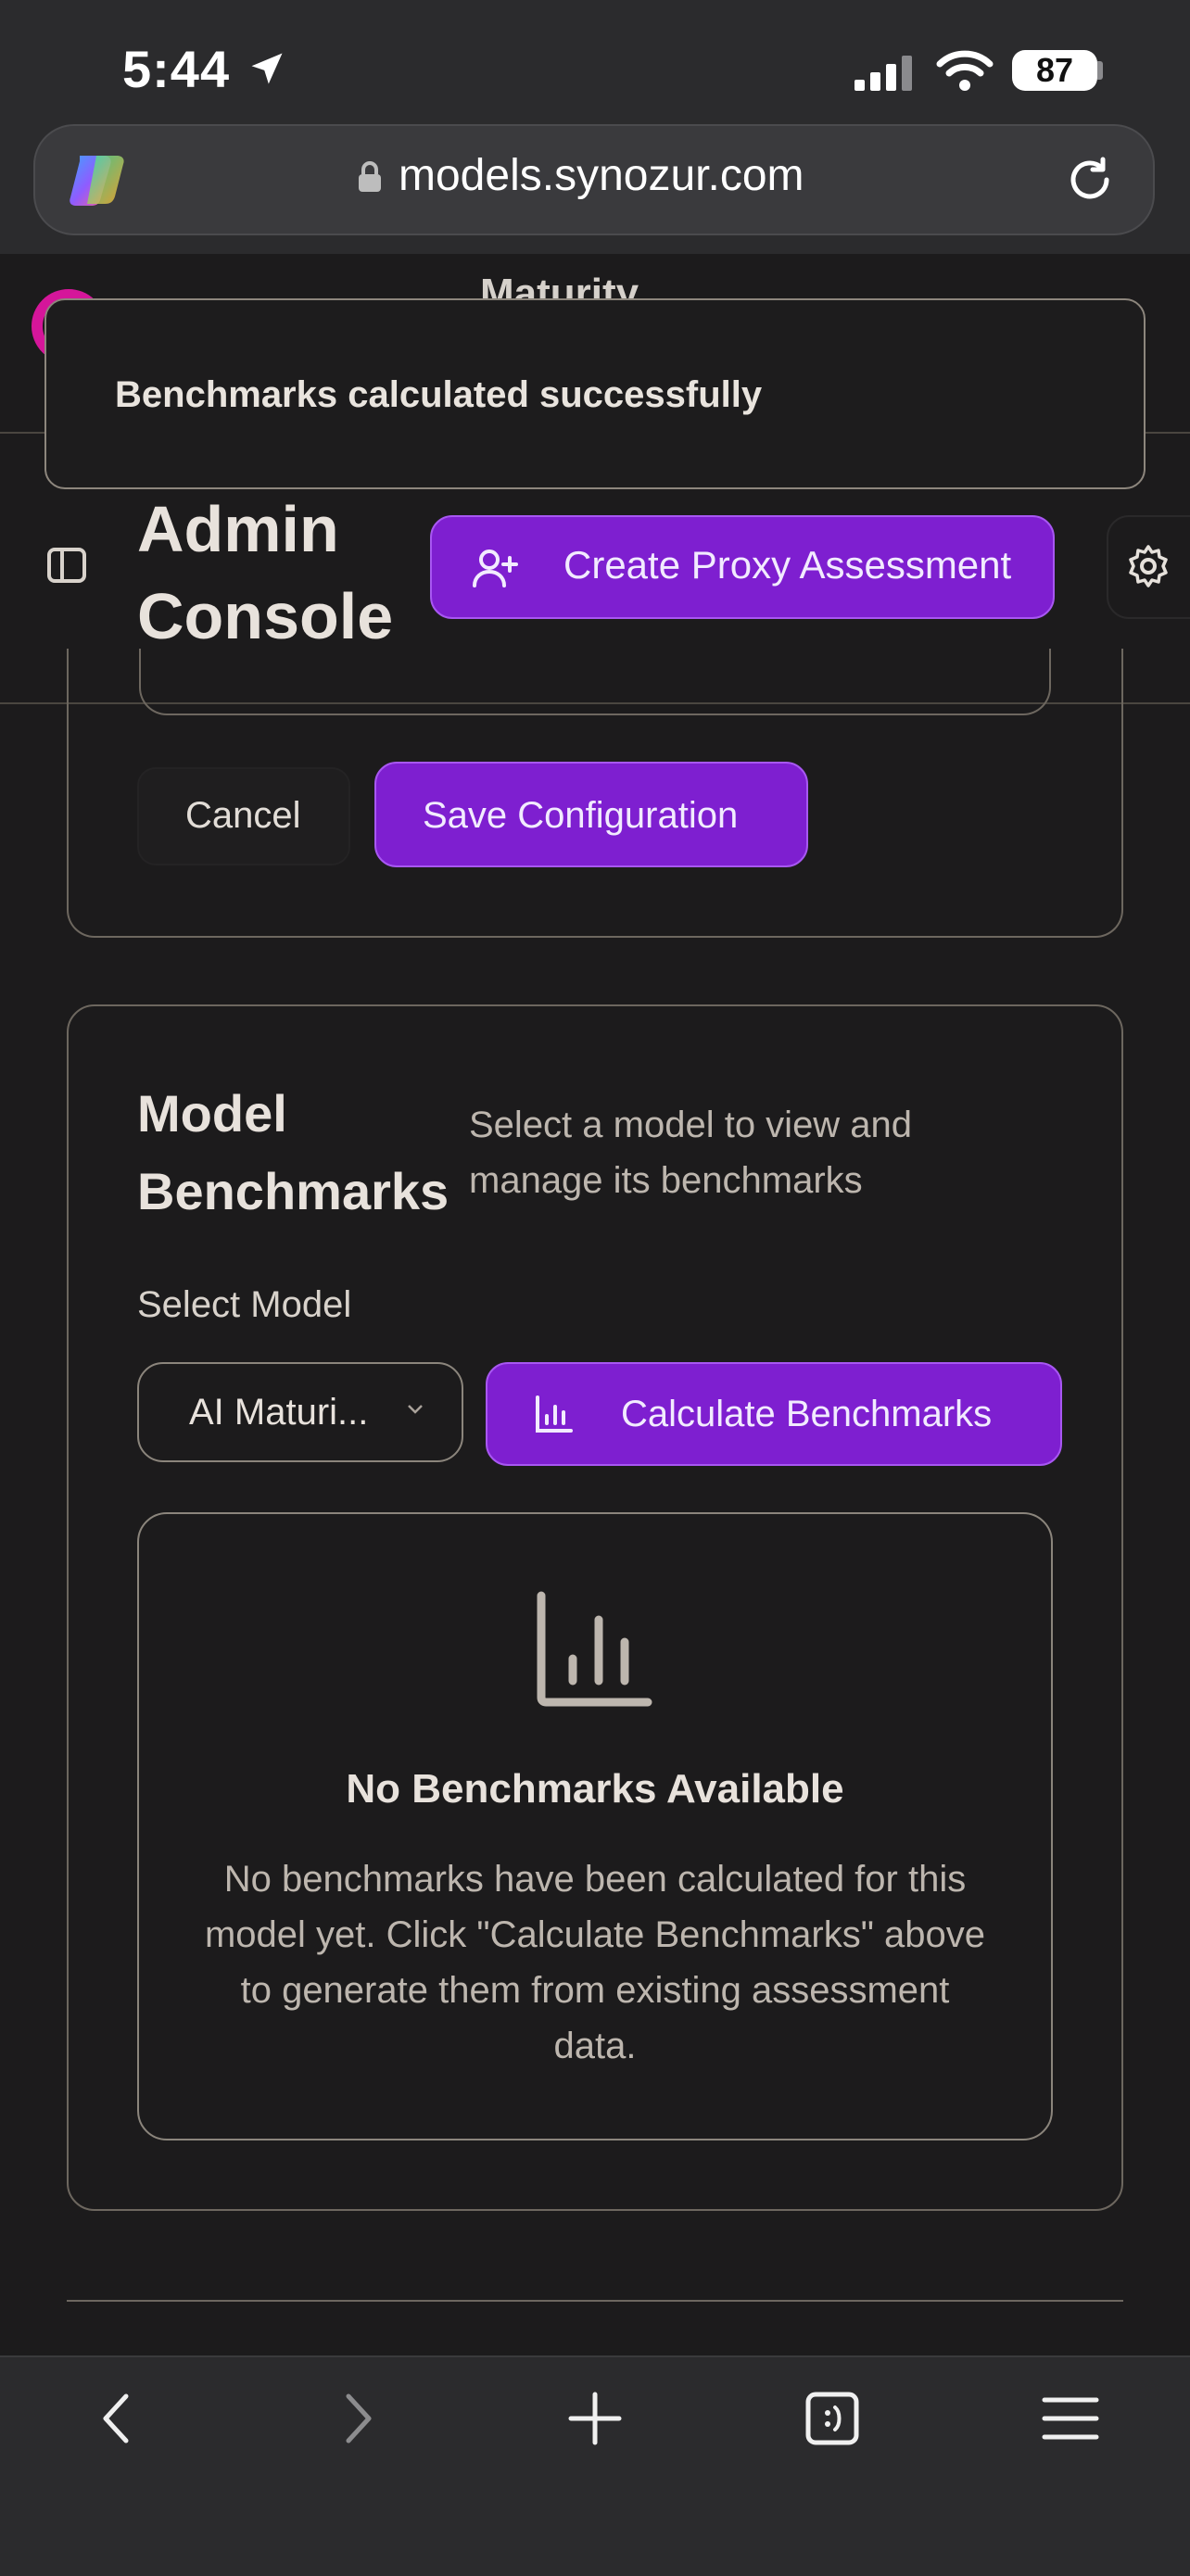  What do you see at coordinates (595, 2301) in the screenshot?
I see `section-divider` at bounding box center [595, 2301].